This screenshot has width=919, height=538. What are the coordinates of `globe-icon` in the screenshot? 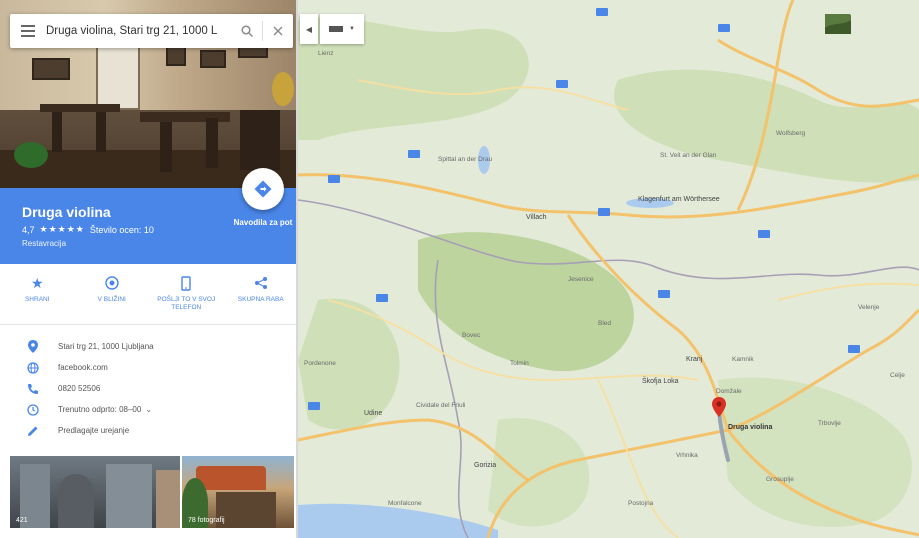 It's located at (33, 368).